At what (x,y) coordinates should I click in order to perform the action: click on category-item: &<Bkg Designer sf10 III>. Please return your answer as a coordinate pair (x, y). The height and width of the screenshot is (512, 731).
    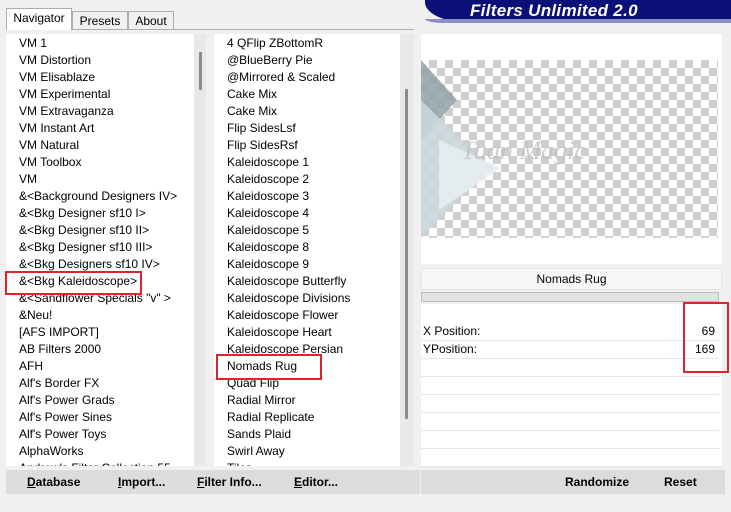
    Looking at the image, I should click on (79, 247).